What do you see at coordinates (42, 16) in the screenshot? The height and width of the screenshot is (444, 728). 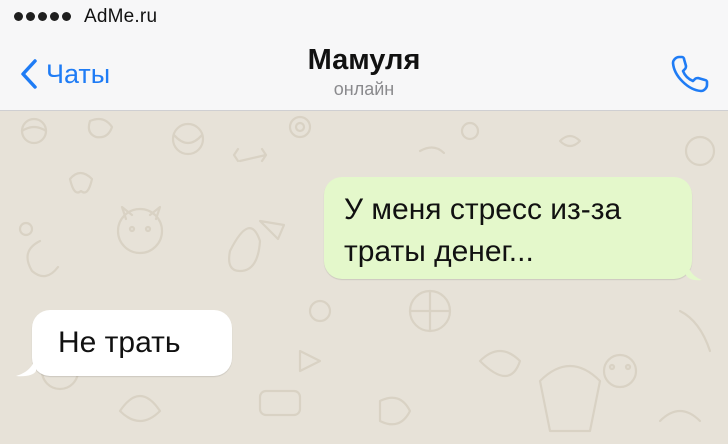 I see `signal-strength-icon` at bounding box center [42, 16].